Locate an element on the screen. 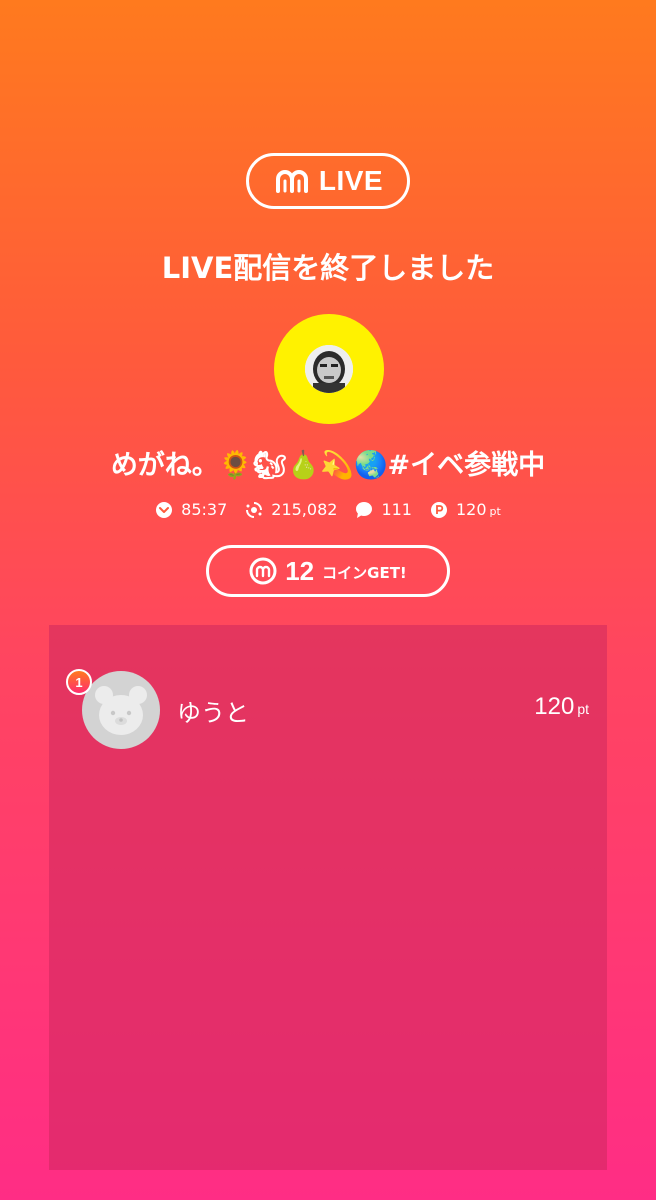 The height and width of the screenshot is (1200, 656). streamer-photo is located at coordinates (329, 369).